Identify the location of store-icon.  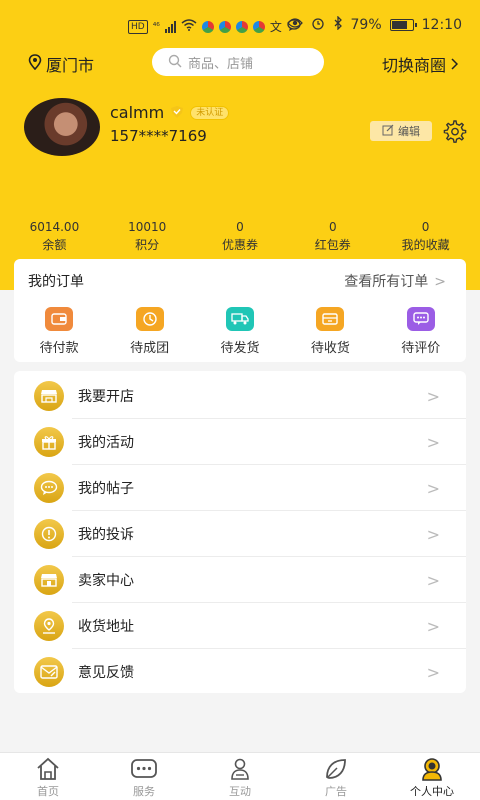
(49, 580).